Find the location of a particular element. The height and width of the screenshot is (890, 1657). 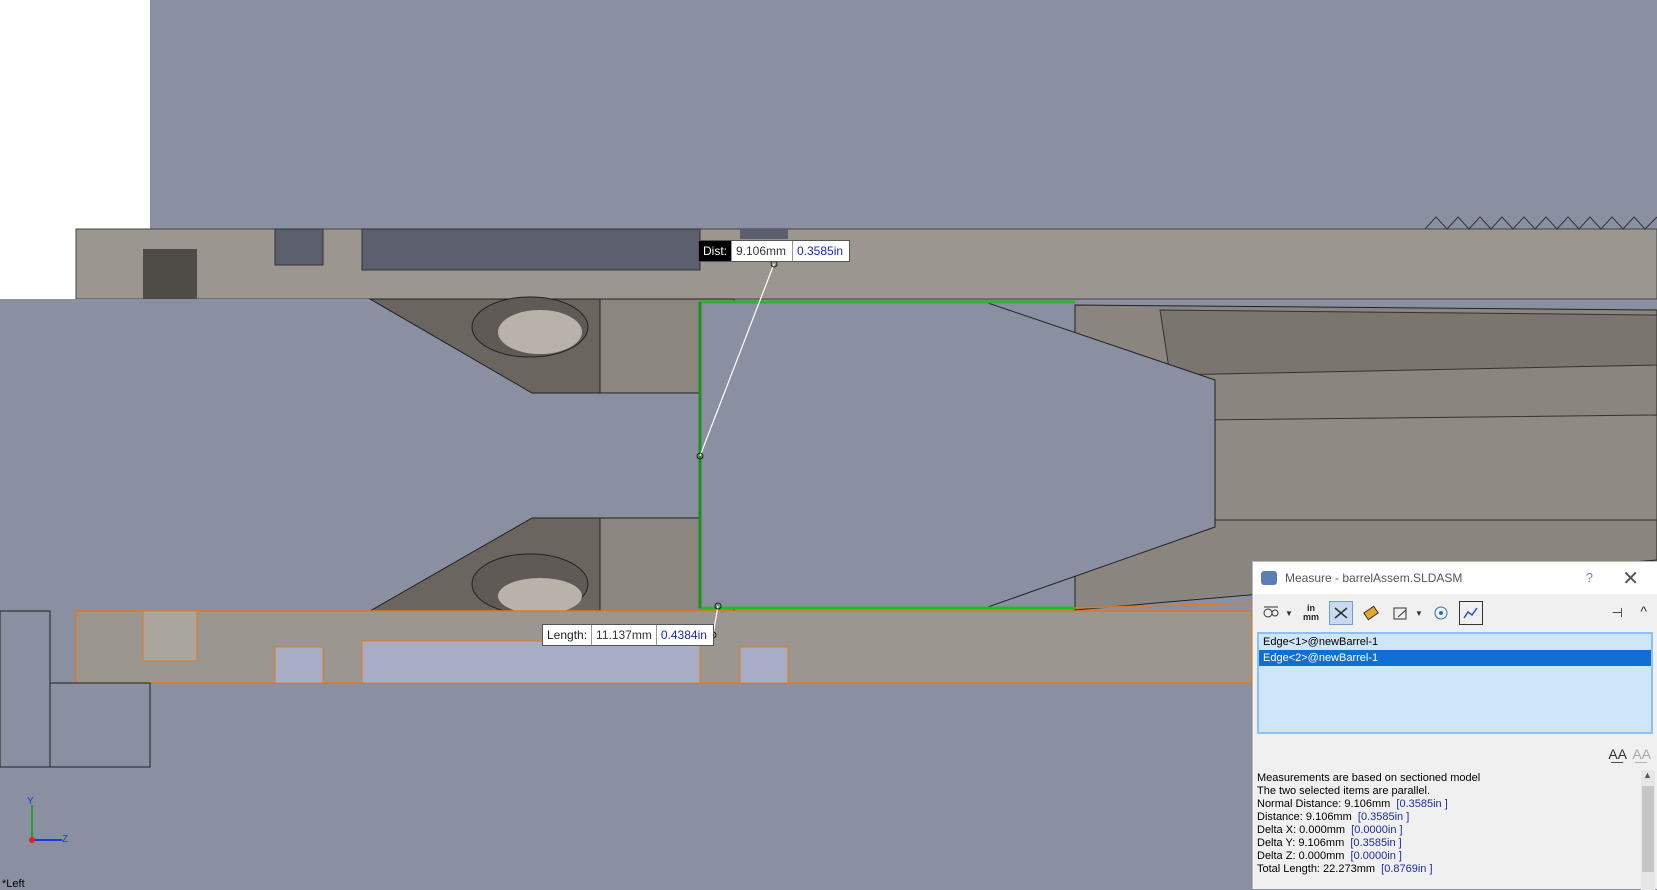

selection-list: Edge<1>@newBarrel-1 Edge<2>@newBarrel-1 is located at coordinates (1455, 683).